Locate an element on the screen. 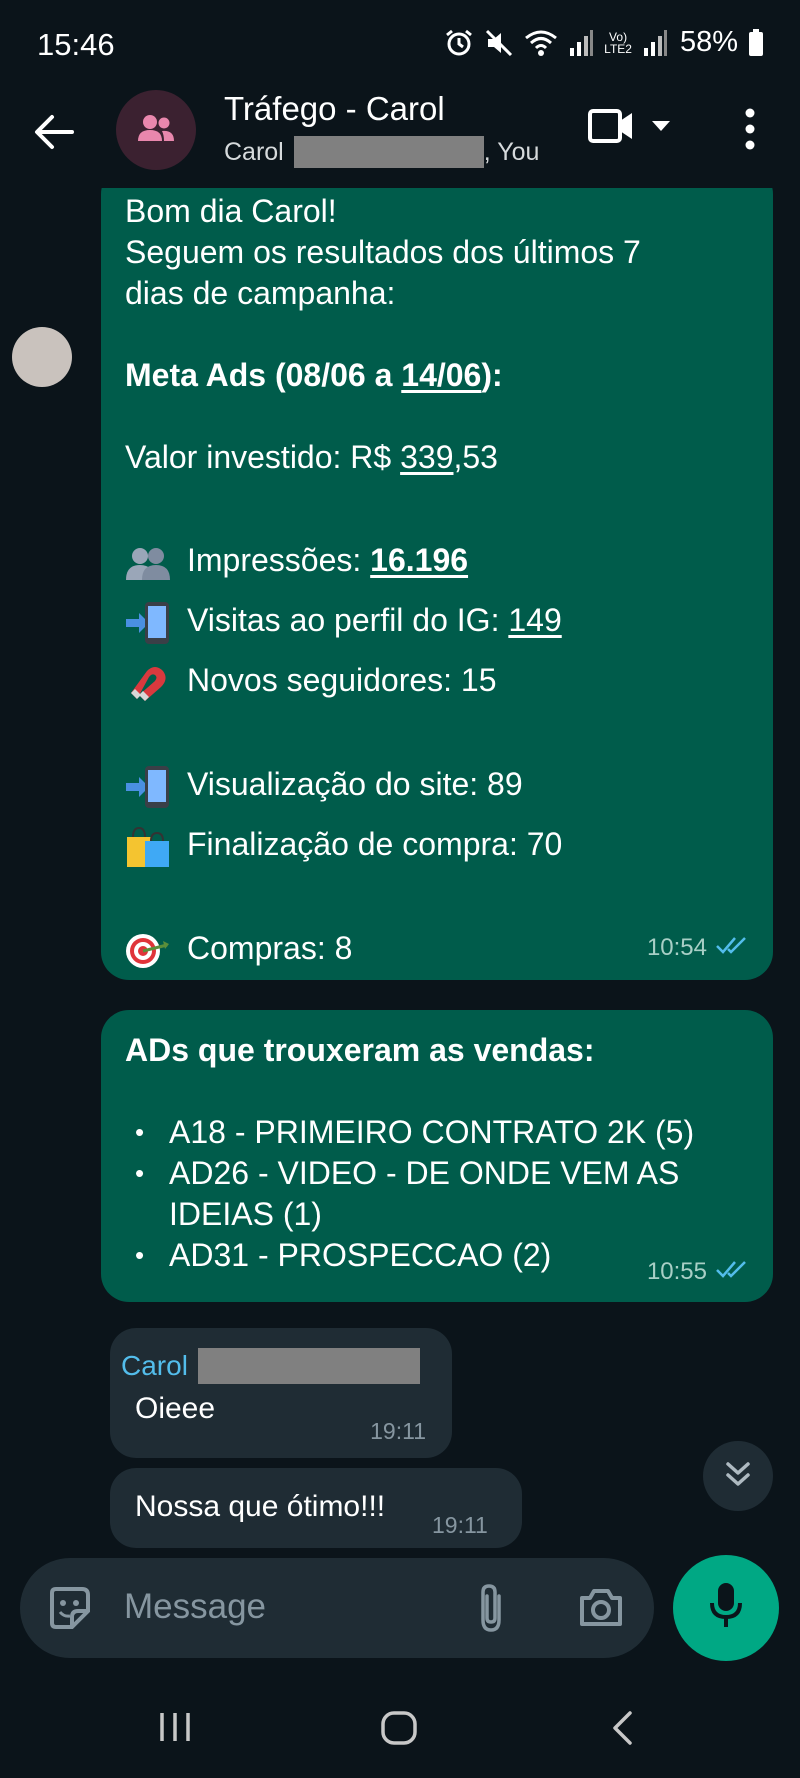 The height and width of the screenshot is (1778, 800). sender-line: Carol is located at coordinates (270, 1366).